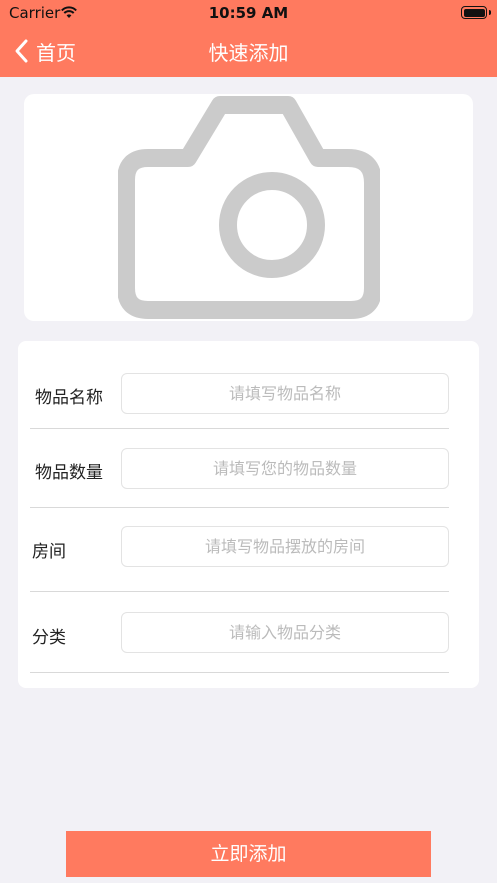  Describe the element at coordinates (285, 546) in the screenshot. I see `room-input` at that location.